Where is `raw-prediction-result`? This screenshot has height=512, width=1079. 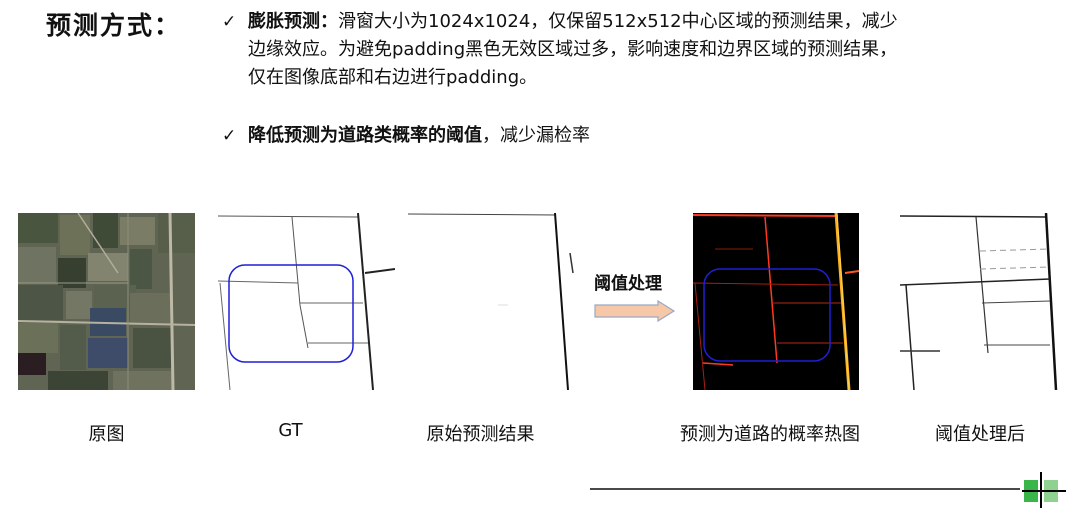
raw-prediction-result is located at coordinates (496, 301).